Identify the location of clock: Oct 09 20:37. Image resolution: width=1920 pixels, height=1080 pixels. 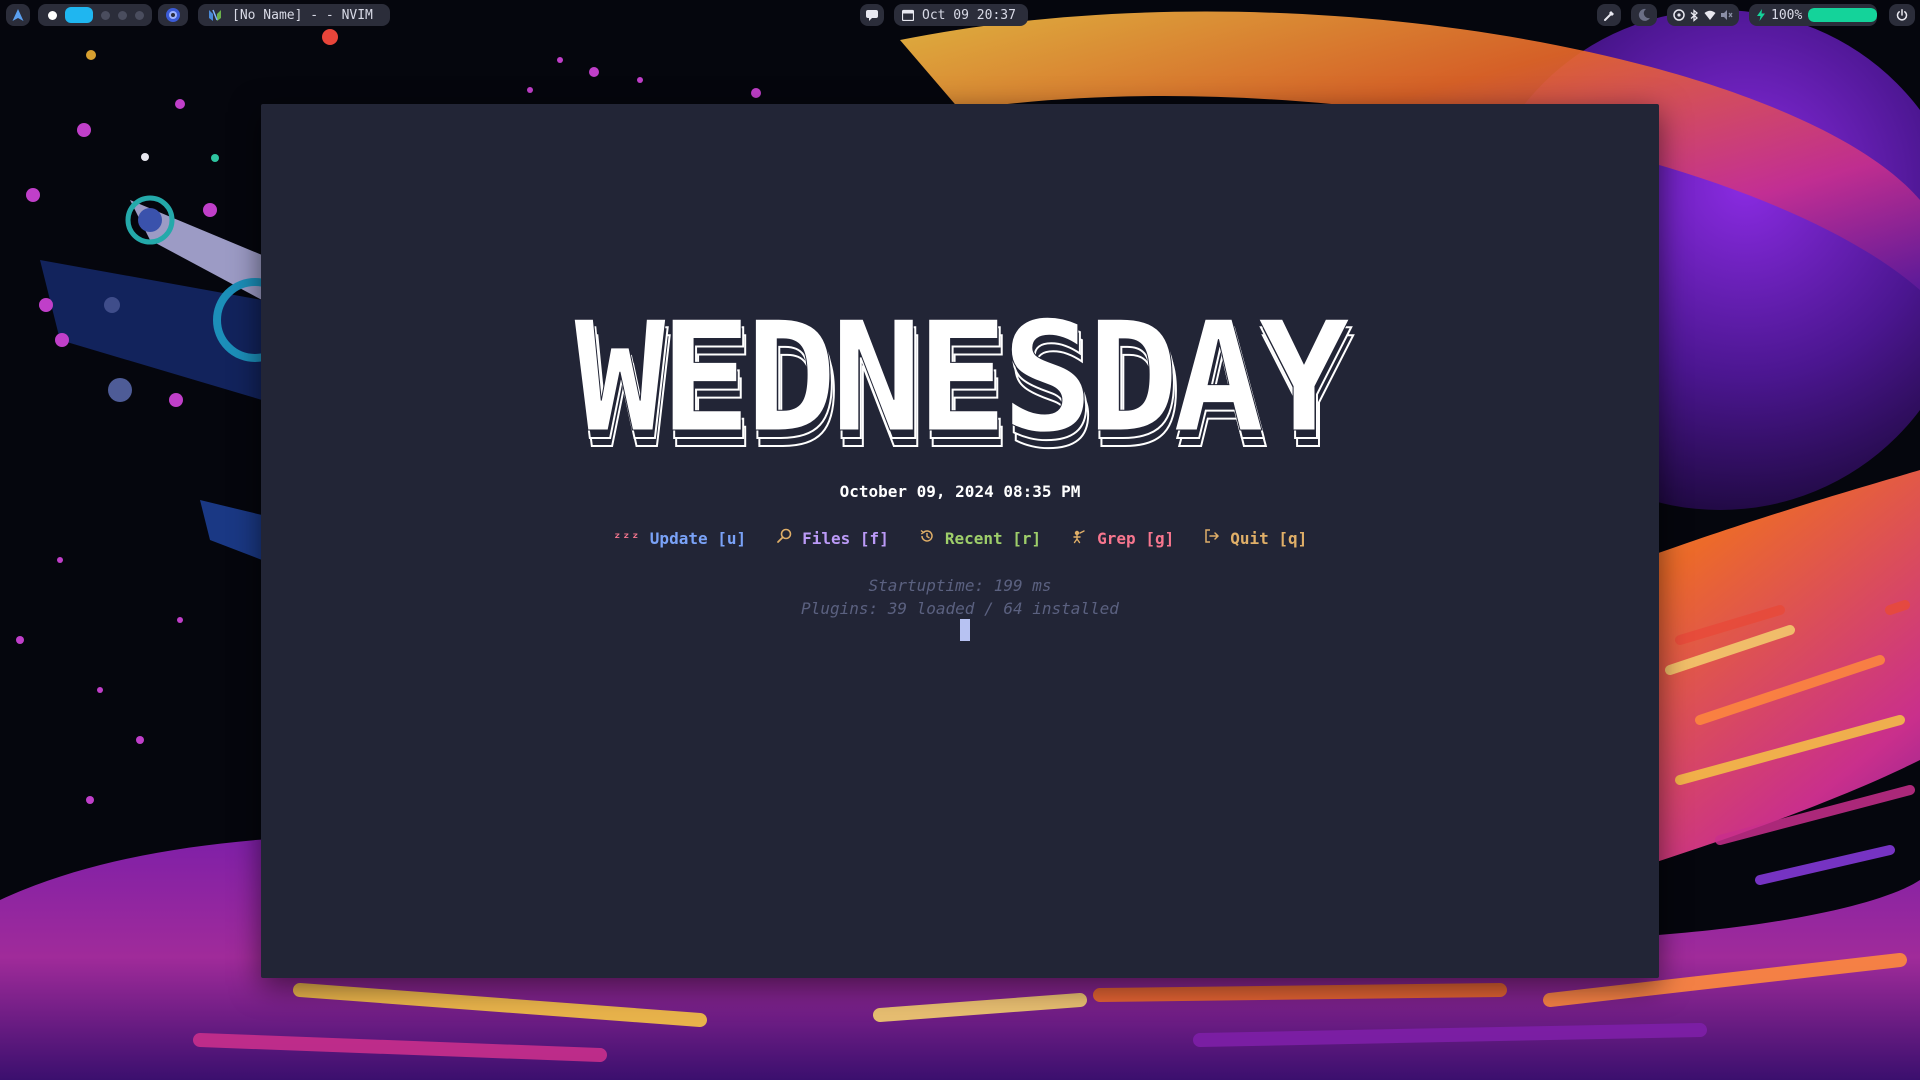
(961, 15).